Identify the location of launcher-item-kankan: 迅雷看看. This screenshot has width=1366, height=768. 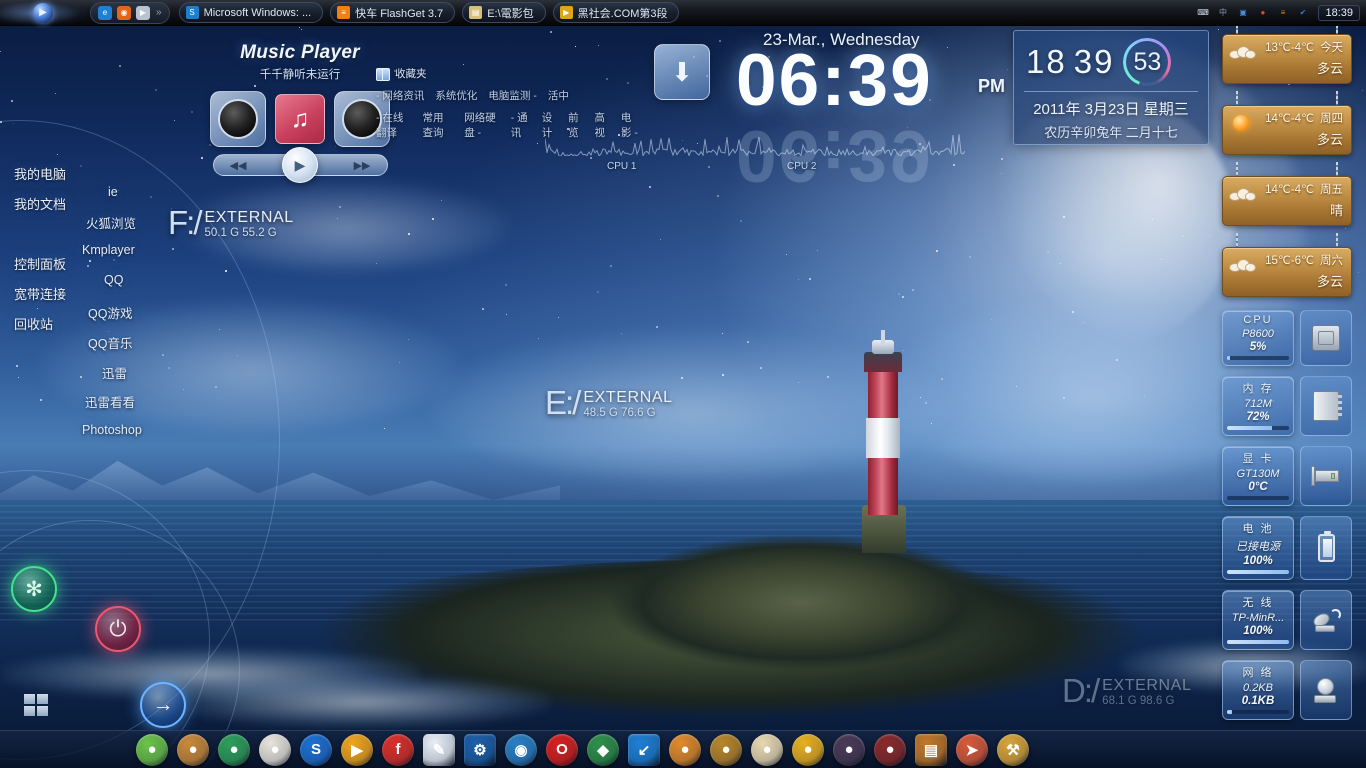
(110, 401).